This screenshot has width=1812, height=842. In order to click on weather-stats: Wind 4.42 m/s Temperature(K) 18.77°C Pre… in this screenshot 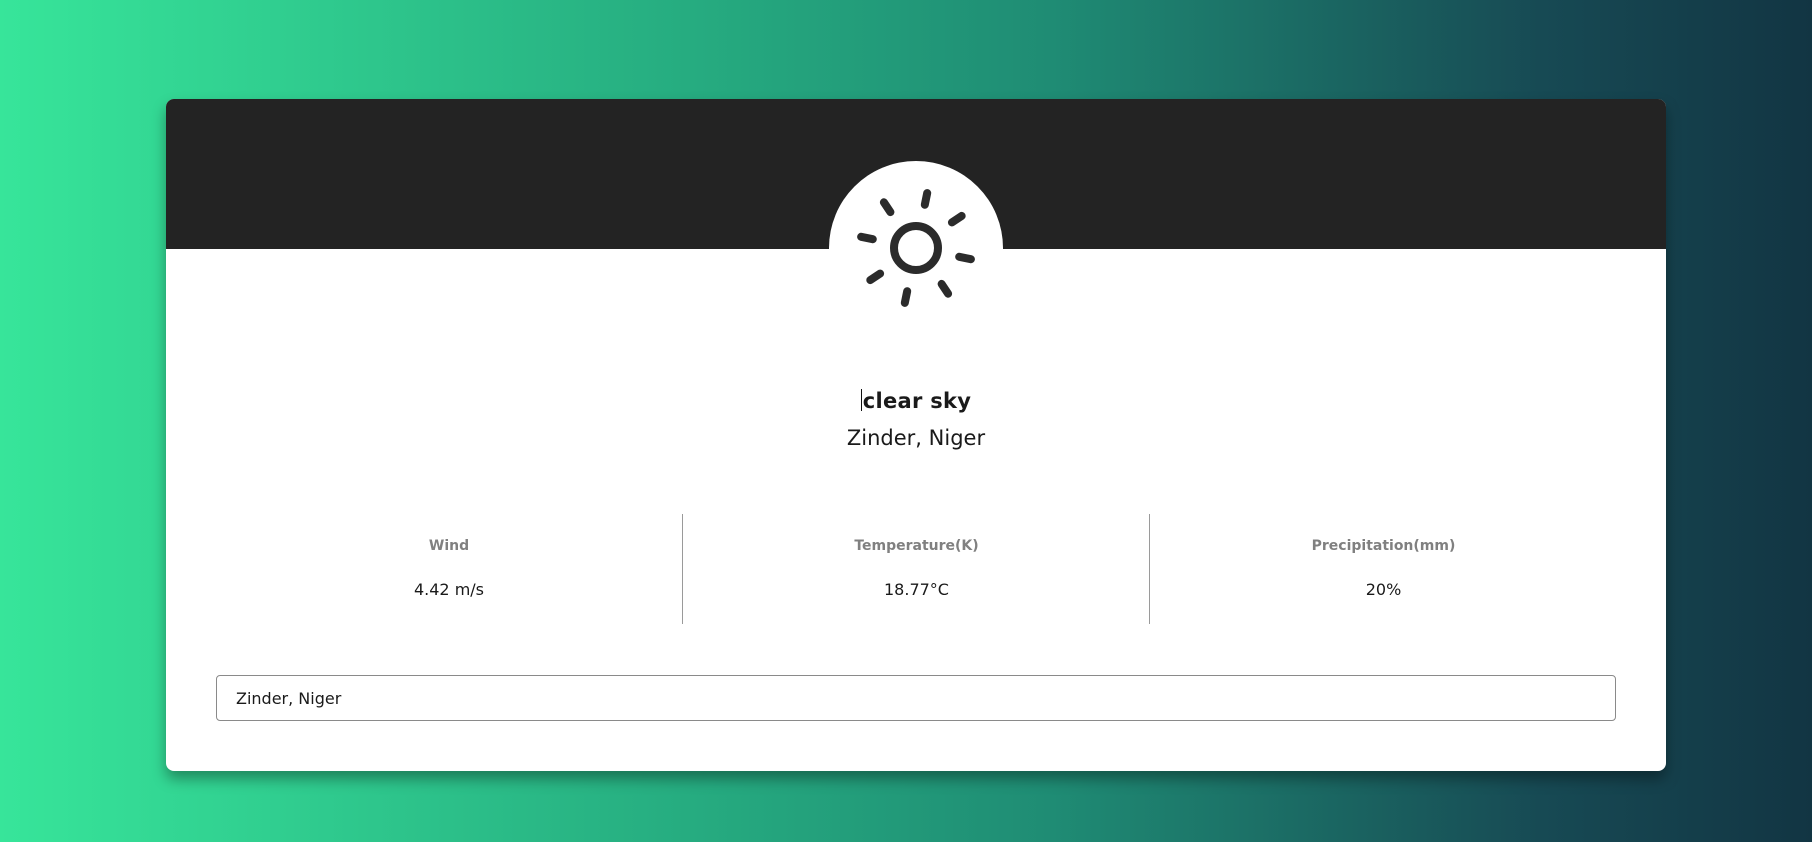, I will do `click(916, 569)`.